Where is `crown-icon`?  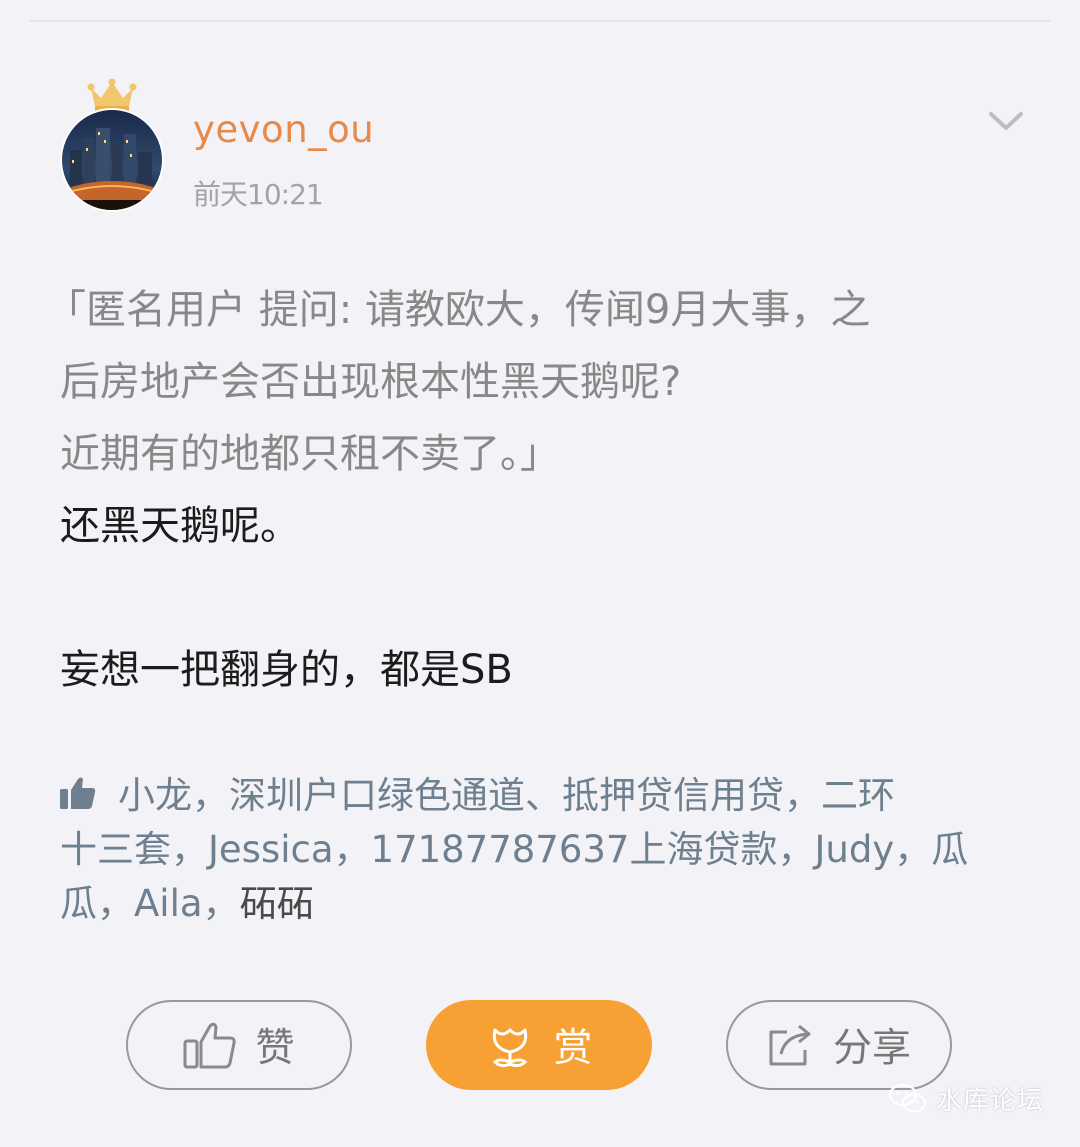 crown-icon is located at coordinates (112, 94).